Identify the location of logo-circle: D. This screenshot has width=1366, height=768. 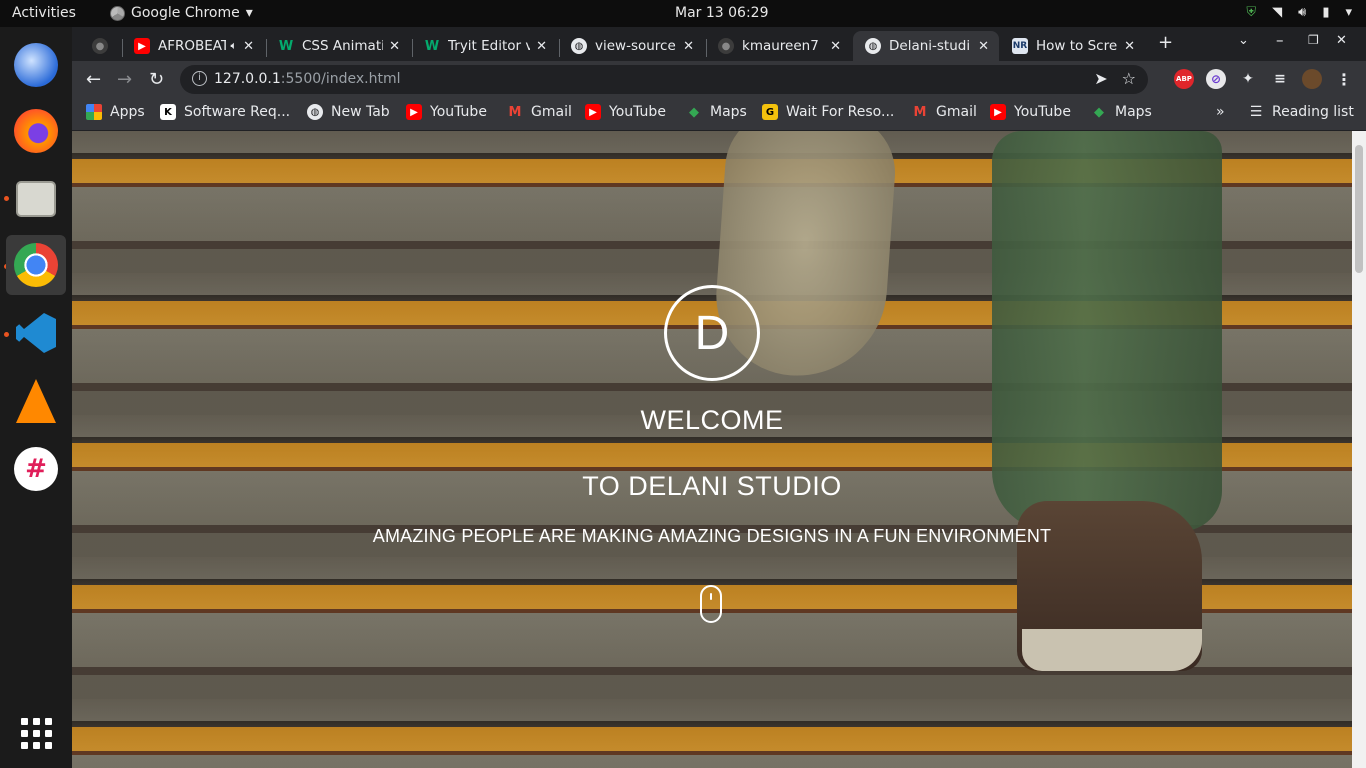
(712, 333).